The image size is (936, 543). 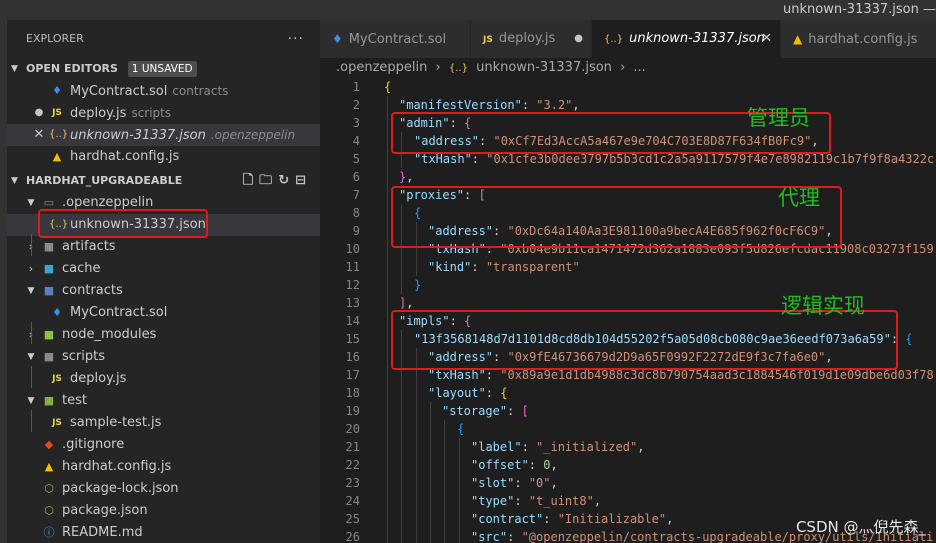 What do you see at coordinates (799, 198) in the screenshot?
I see `annotation-proxy: 代理` at bounding box center [799, 198].